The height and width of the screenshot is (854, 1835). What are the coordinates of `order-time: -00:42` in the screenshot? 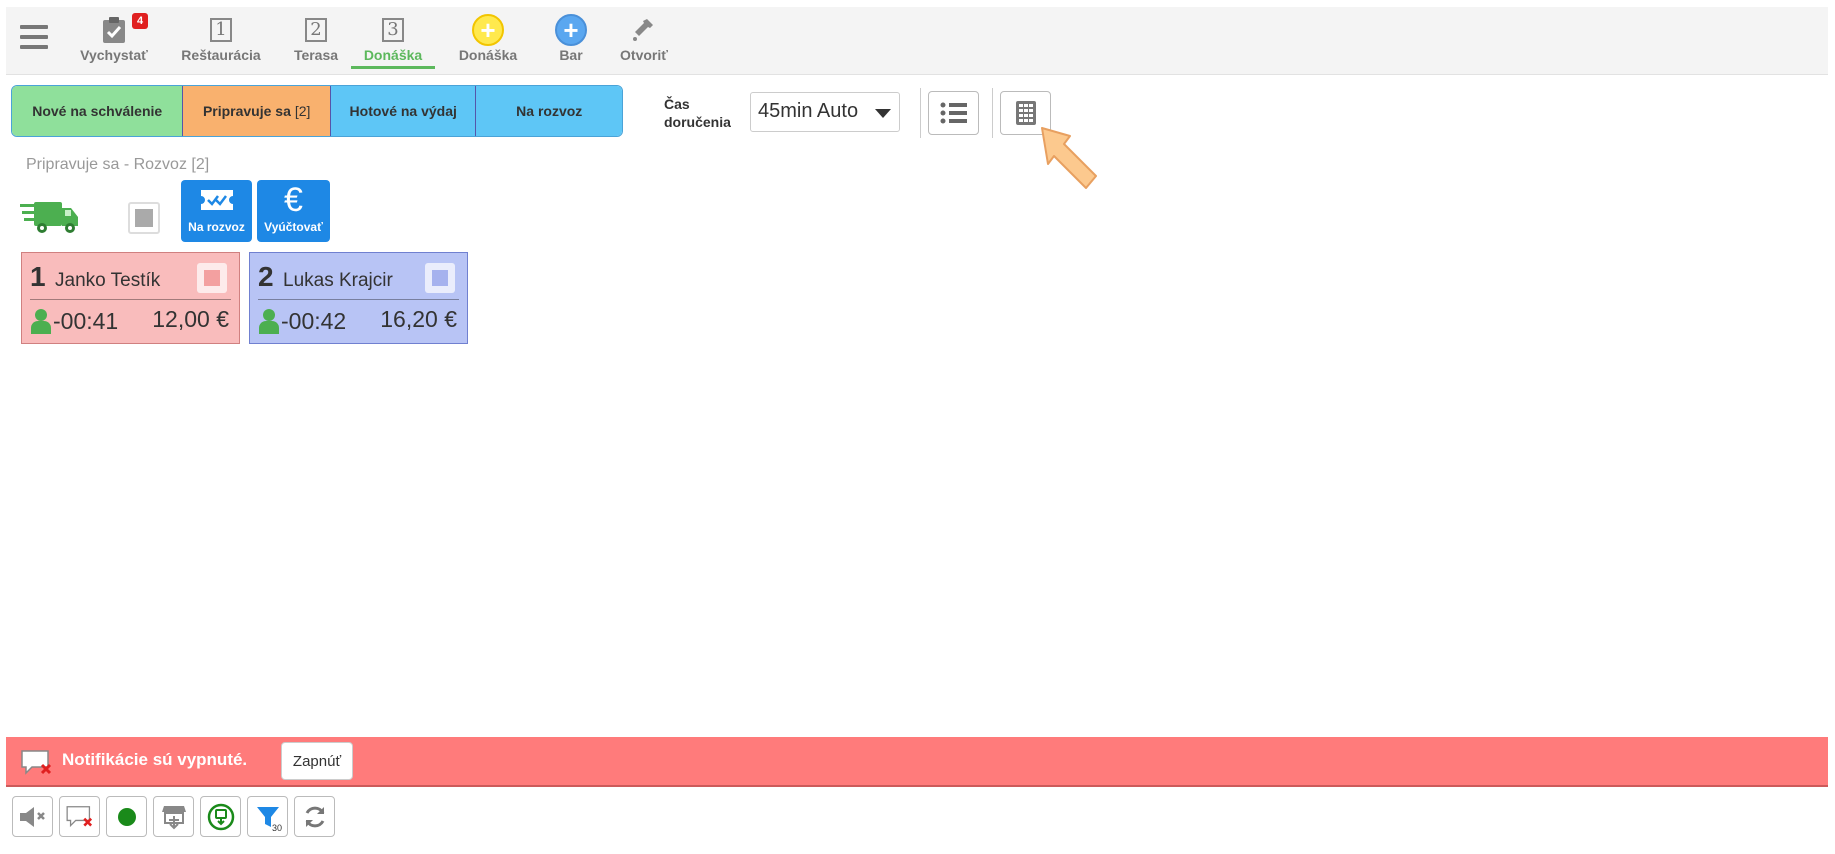 It's located at (314, 321).